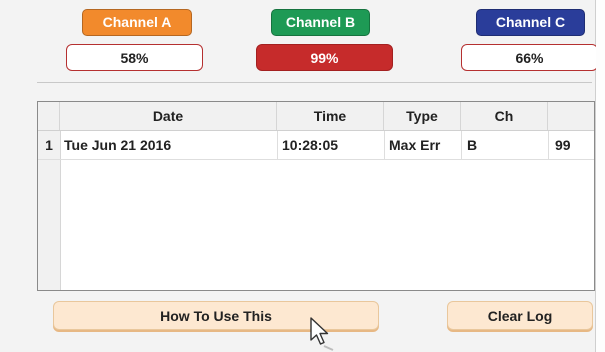 The image size is (605, 352). What do you see at coordinates (422, 116) in the screenshot?
I see `column-header-type: Type` at bounding box center [422, 116].